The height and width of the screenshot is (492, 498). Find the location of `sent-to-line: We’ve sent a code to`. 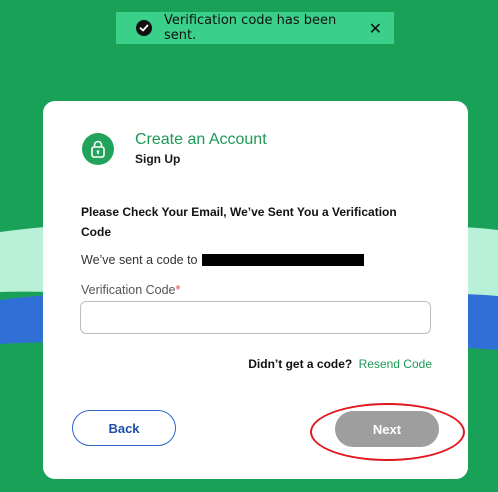

sent-to-line: We’ve sent a code to is located at coordinates (222, 260).